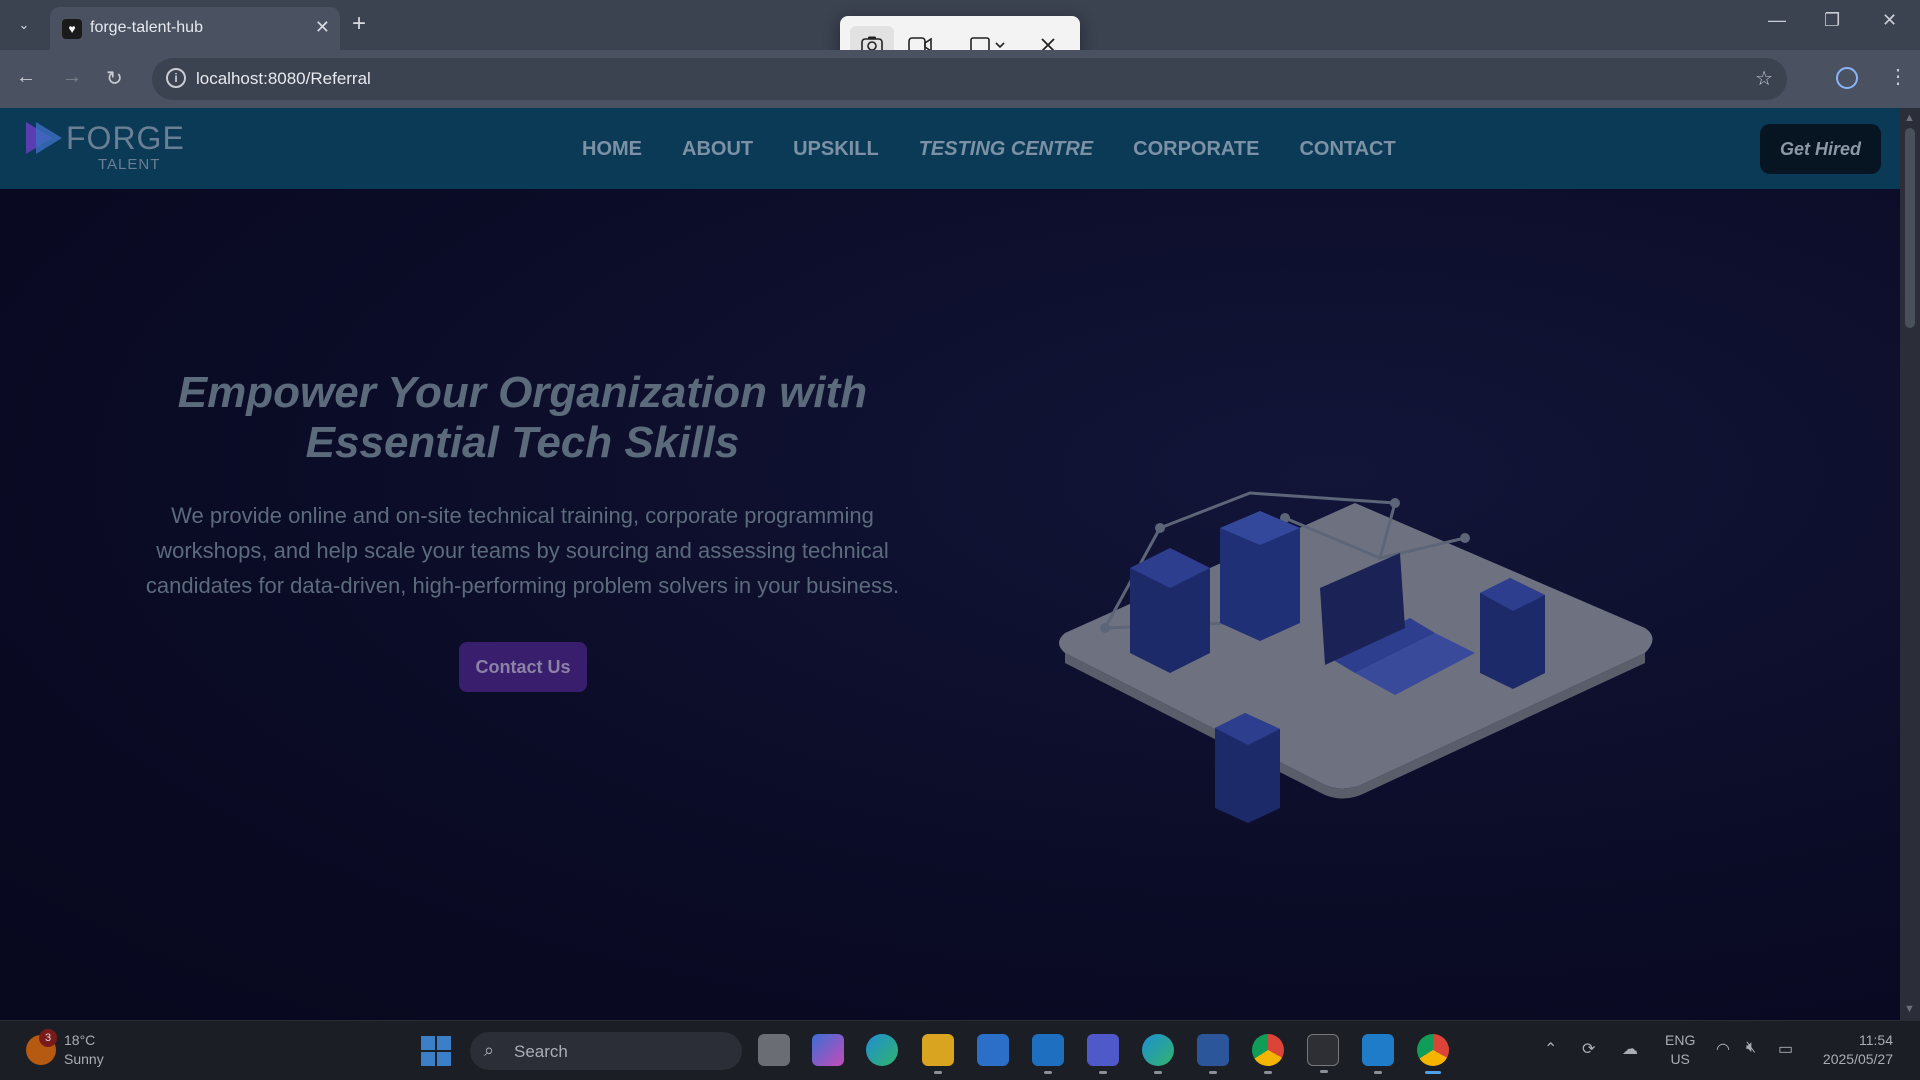 This screenshot has width=1920, height=1080. Describe the element at coordinates (1898, 76) in the screenshot. I see `browser-menu-icon: ⋮` at that location.